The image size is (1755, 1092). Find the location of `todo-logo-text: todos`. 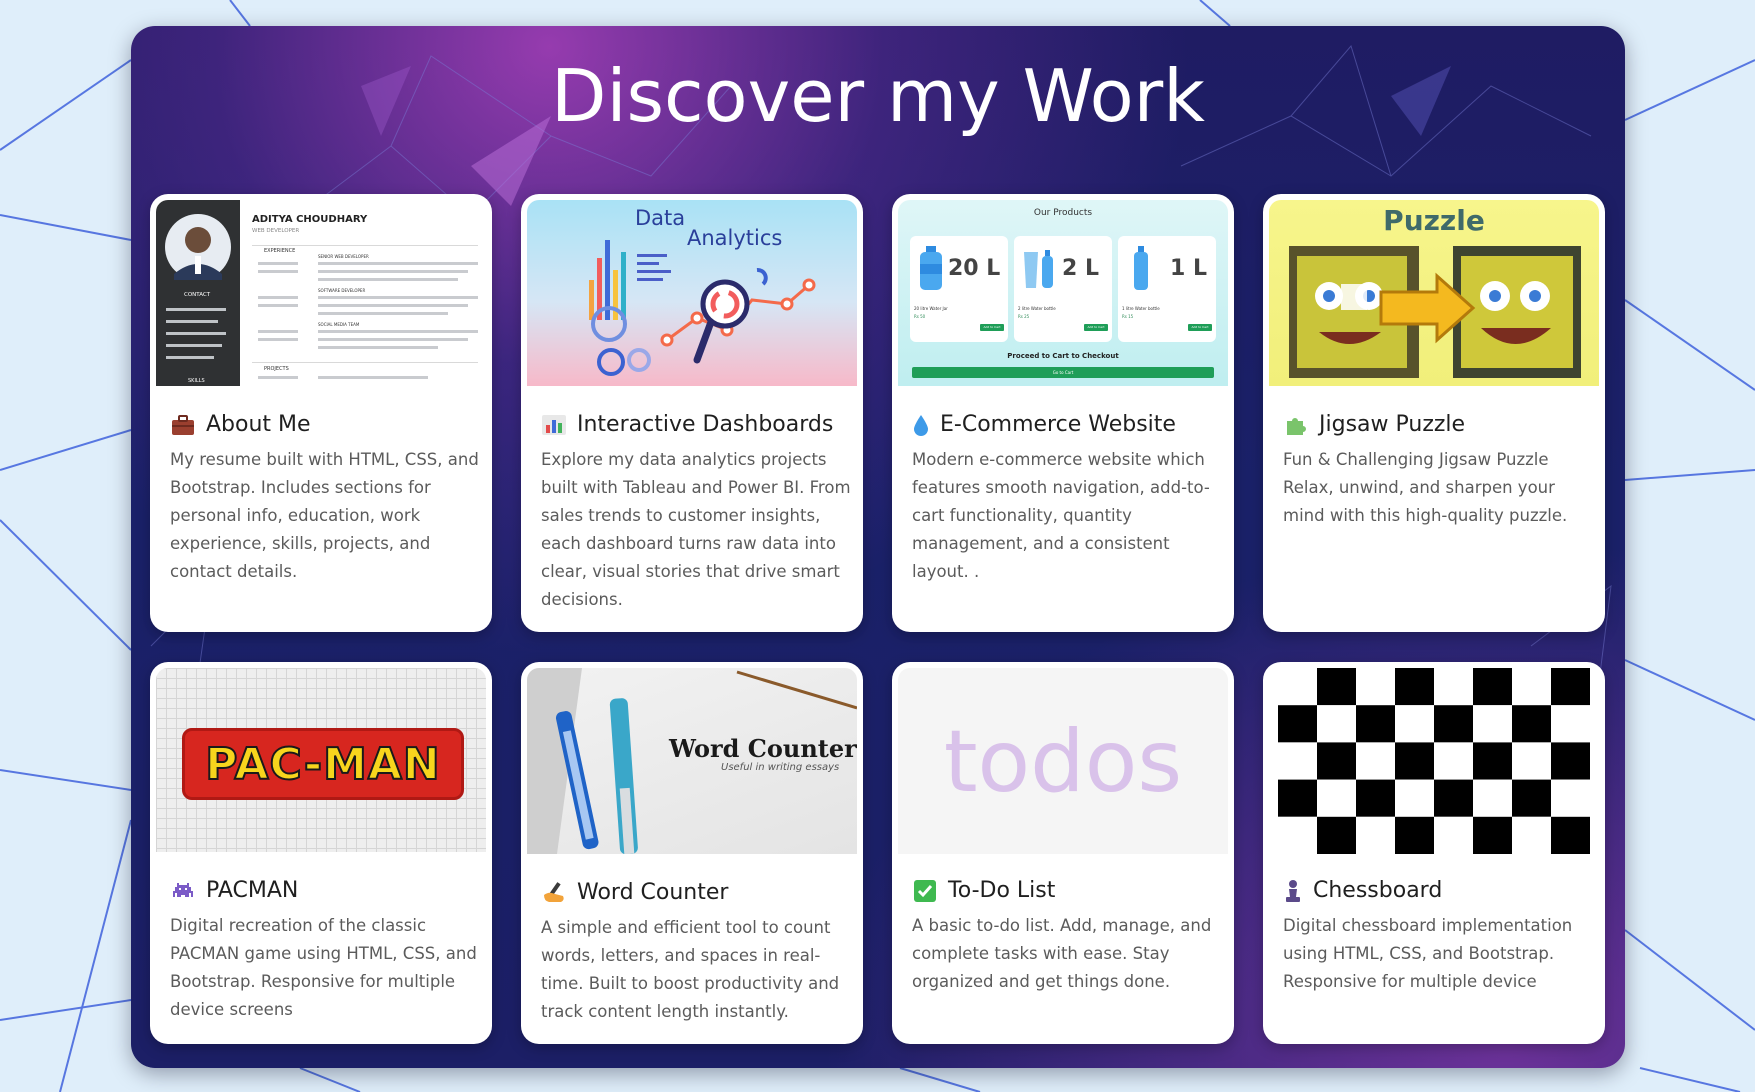

todo-logo-text: todos is located at coordinates (1063, 762).